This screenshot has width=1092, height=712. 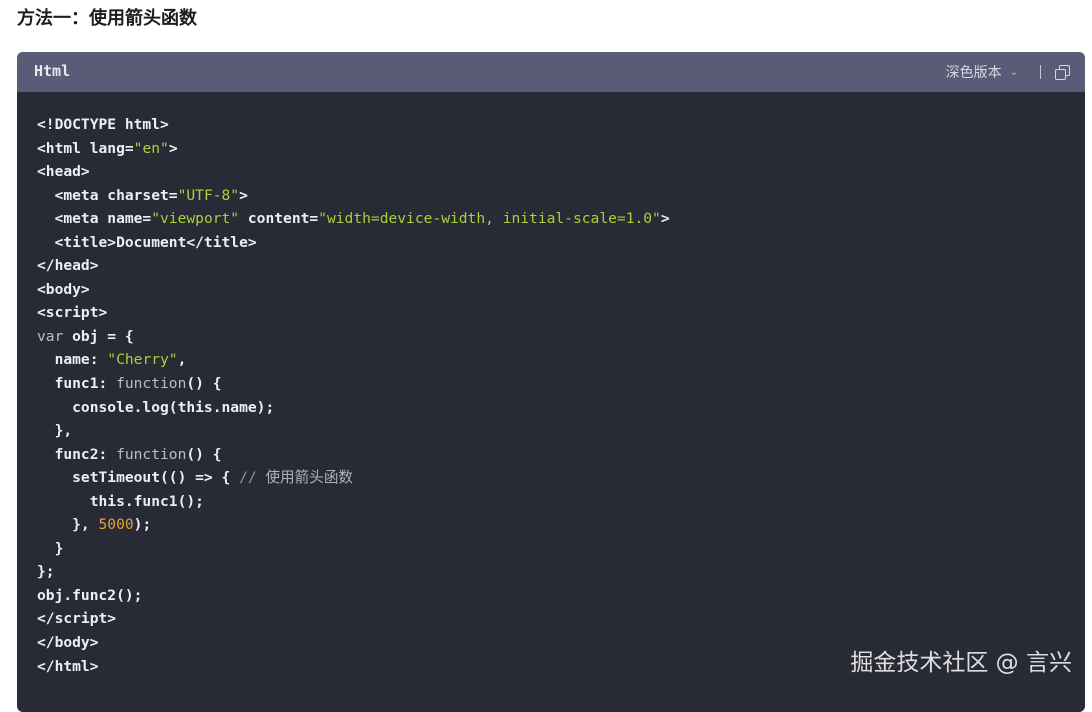 I want to click on code-line: </body>, so click(x=353, y=643).